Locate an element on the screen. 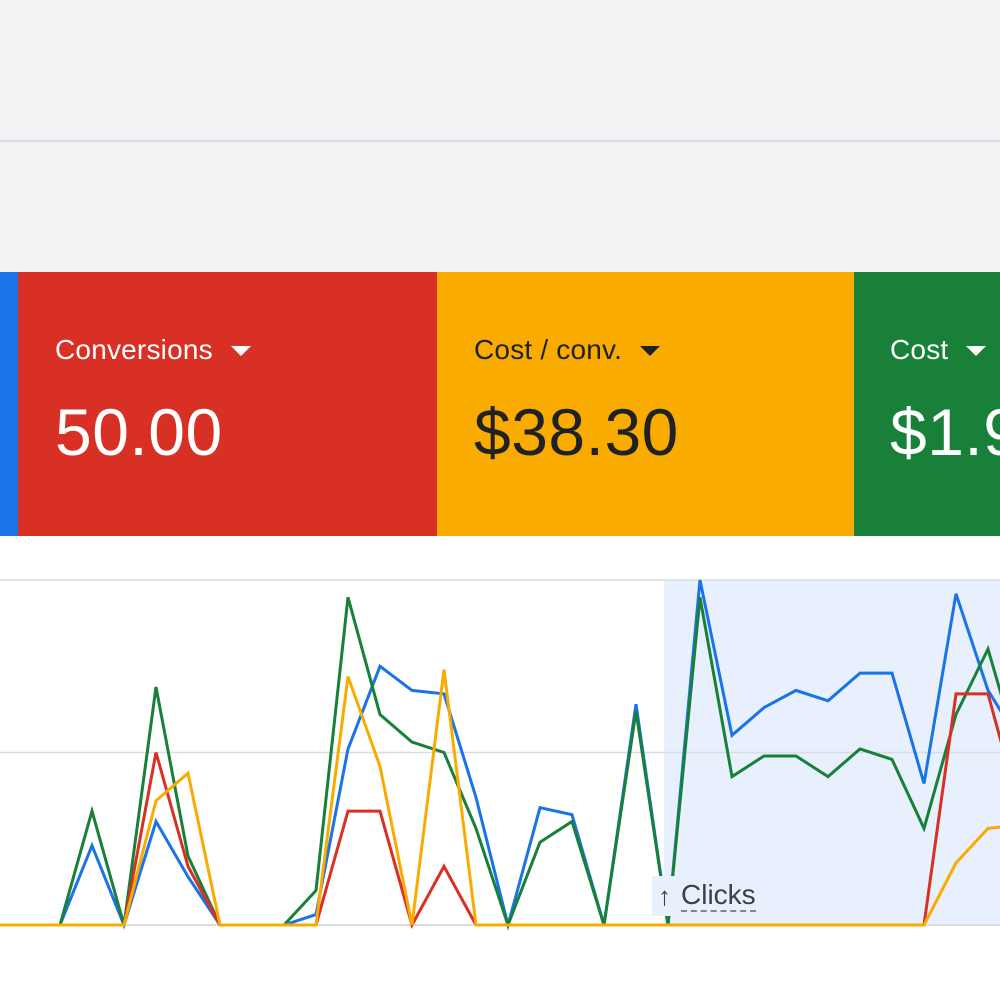  arrow-up-icon: ↑ is located at coordinates (664, 895).